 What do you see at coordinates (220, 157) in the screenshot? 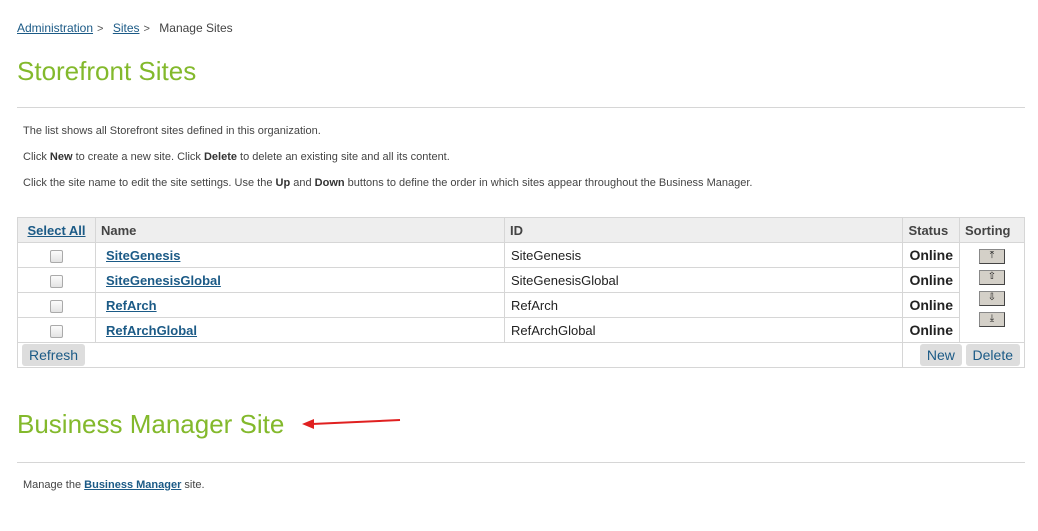
I see `text-bold: Delete` at bounding box center [220, 157].